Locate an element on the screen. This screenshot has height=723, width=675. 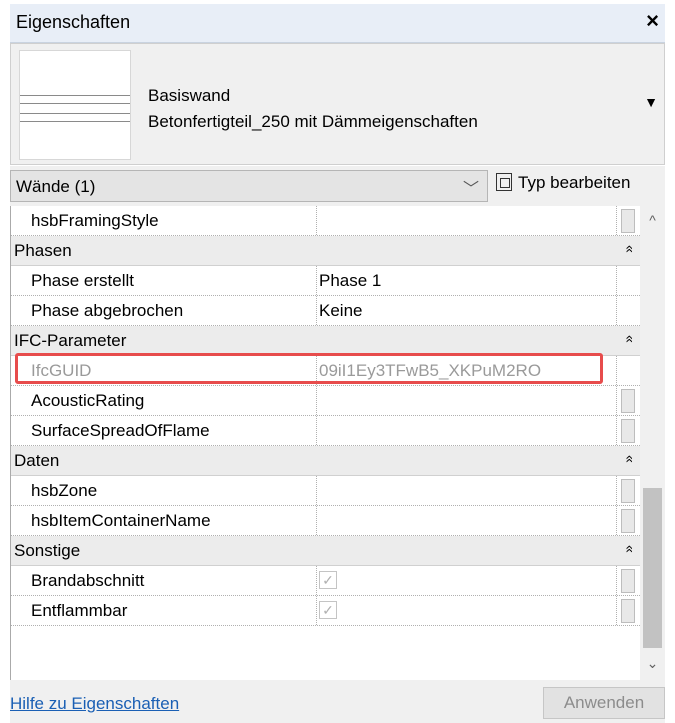
property-name: AcousticRating is located at coordinates (88, 400).